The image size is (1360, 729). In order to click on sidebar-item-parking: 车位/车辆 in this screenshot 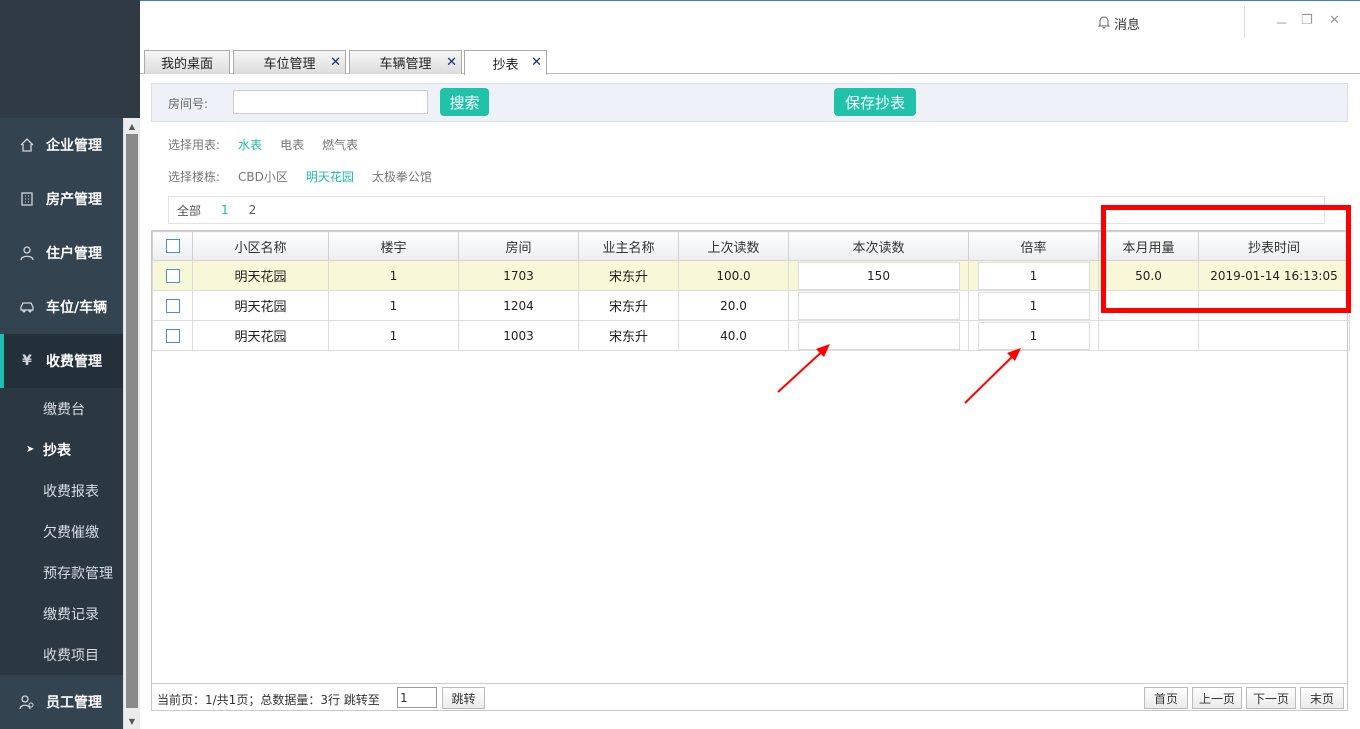, I will do `click(61, 307)`.